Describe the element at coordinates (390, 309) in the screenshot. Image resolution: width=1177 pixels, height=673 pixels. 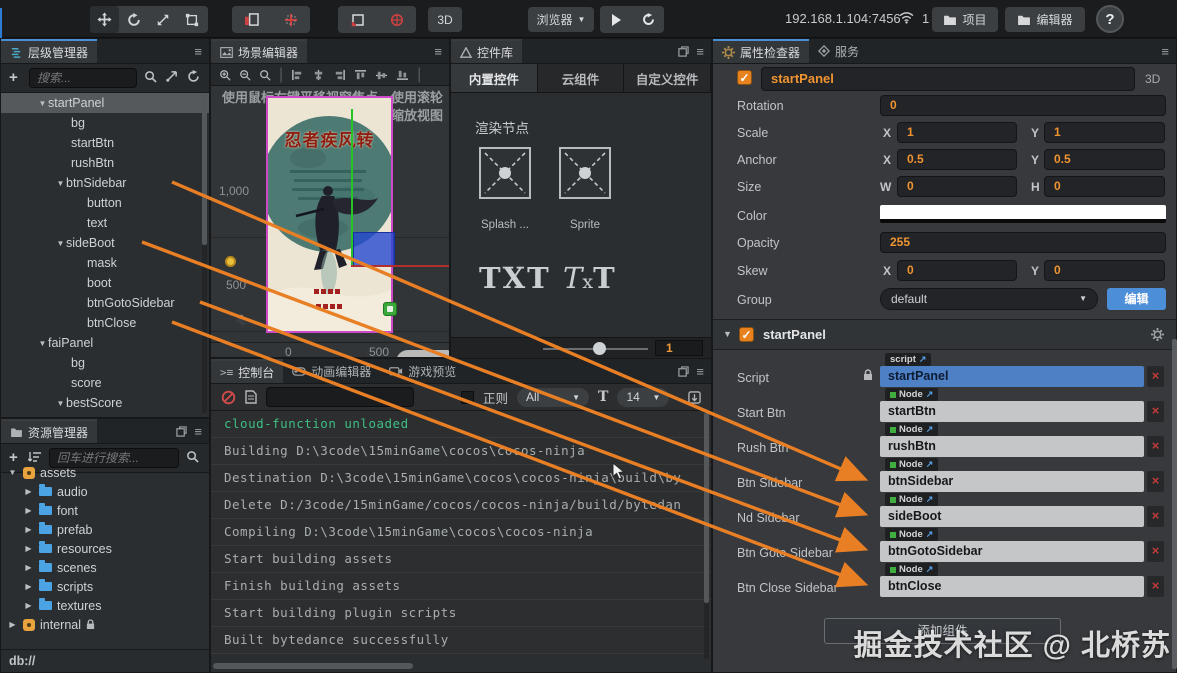
I see `green-badge-sprite` at that location.